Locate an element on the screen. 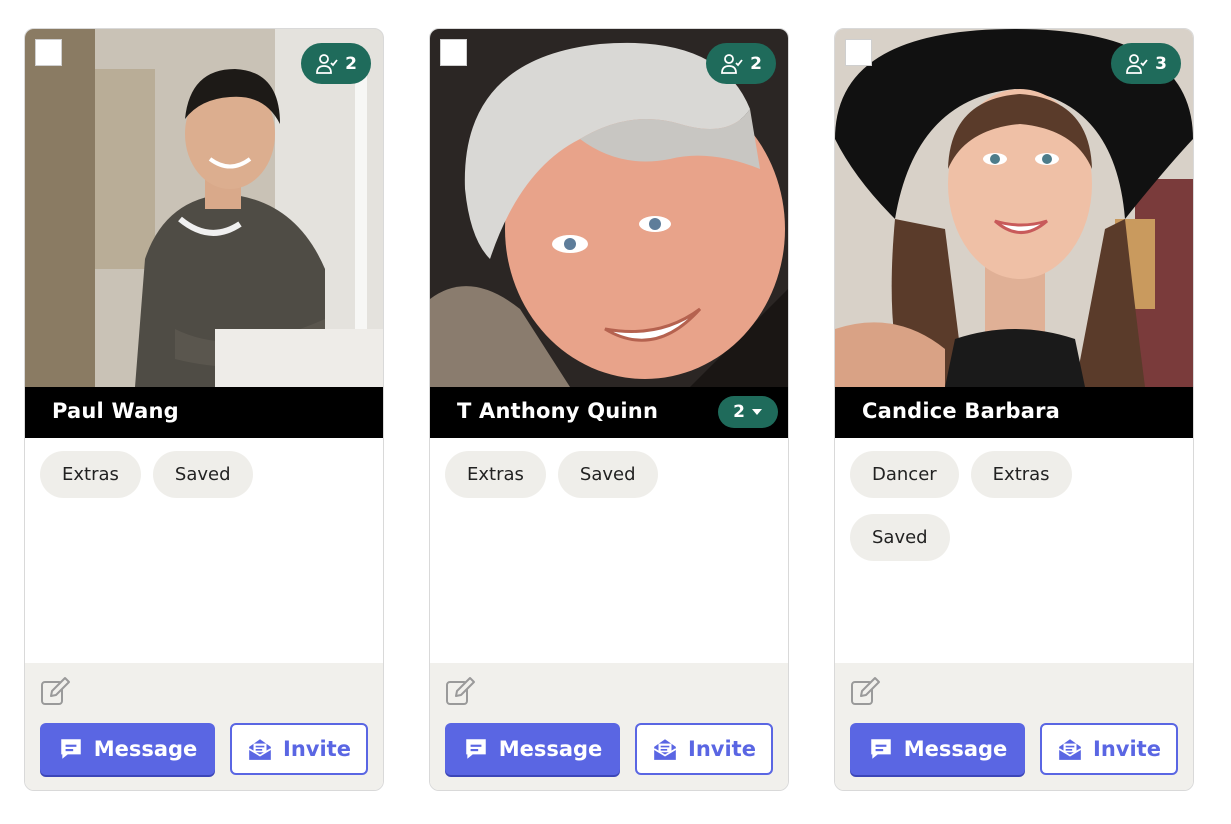 This screenshot has width=1231, height=824. match-count-badge: 3 is located at coordinates (1146, 63).